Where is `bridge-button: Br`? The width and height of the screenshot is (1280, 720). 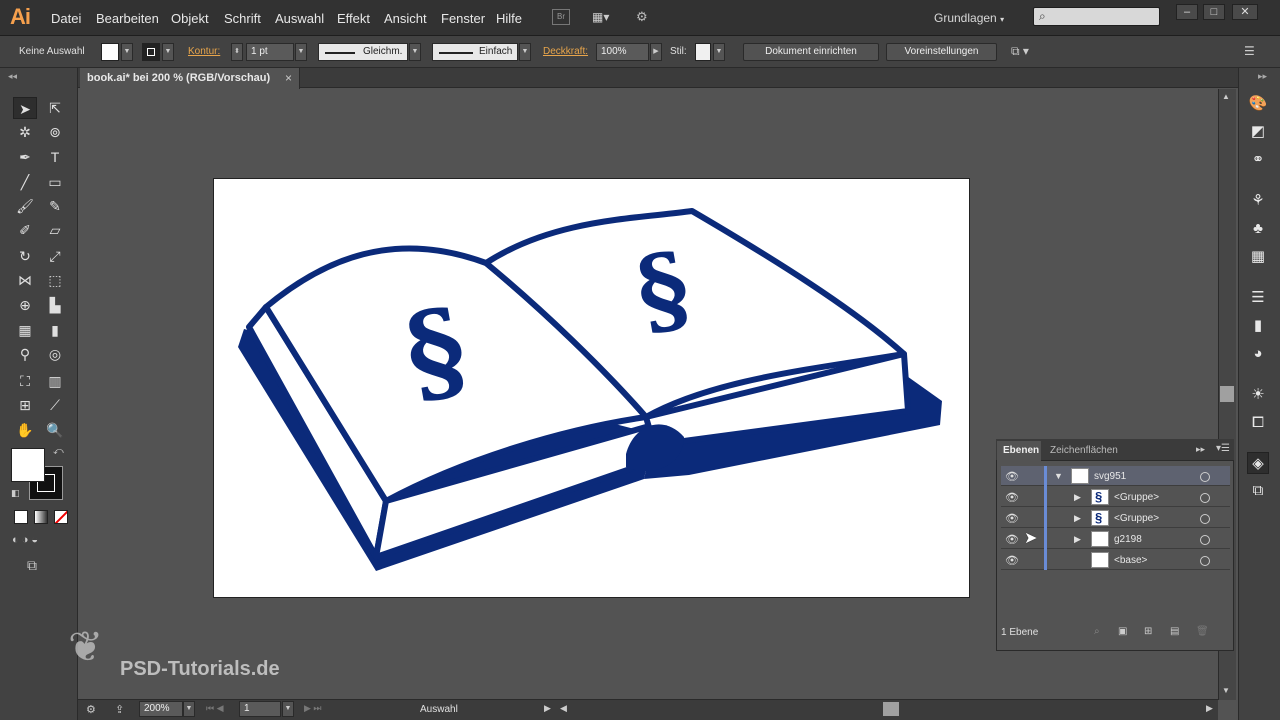 bridge-button: Br is located at coordinates (561, 17).